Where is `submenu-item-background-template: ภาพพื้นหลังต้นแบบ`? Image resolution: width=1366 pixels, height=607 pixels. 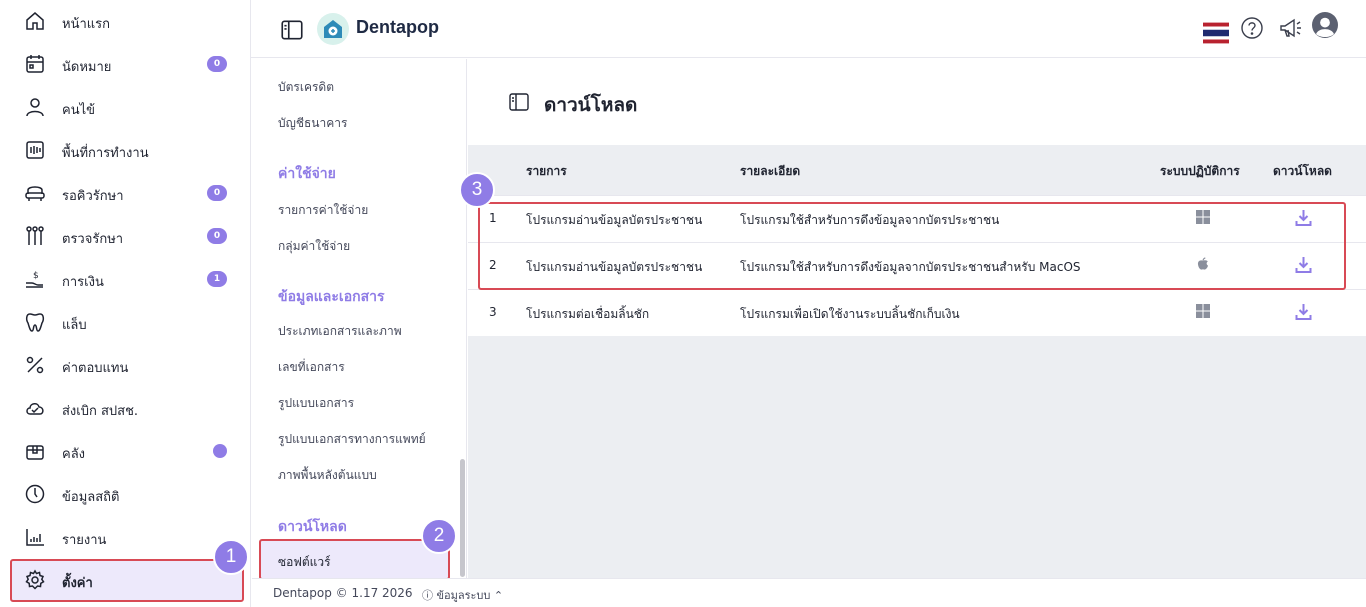 submenu-item-background-template: ภาพพื้นหลังต้นแบบ is located at coordinates (327, 475).